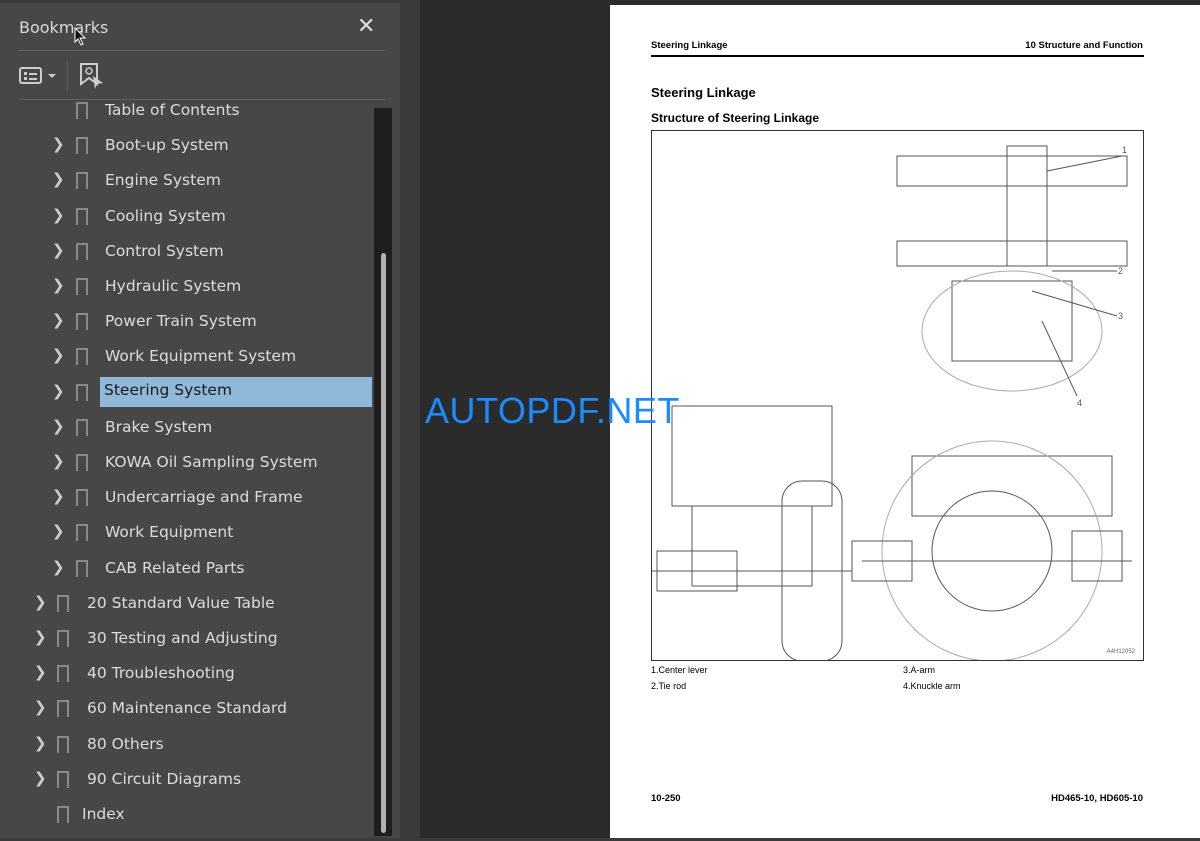  I want to click on bookmark-item: ❯ KOWA Oil Sampling System, so click(186, 463).